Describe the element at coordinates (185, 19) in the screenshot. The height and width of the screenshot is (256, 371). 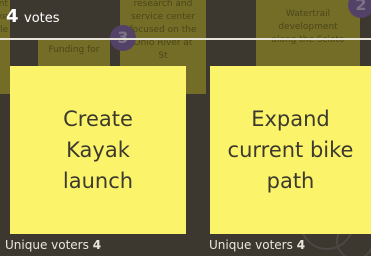
I see `votes-header: 4 votes` at that location.